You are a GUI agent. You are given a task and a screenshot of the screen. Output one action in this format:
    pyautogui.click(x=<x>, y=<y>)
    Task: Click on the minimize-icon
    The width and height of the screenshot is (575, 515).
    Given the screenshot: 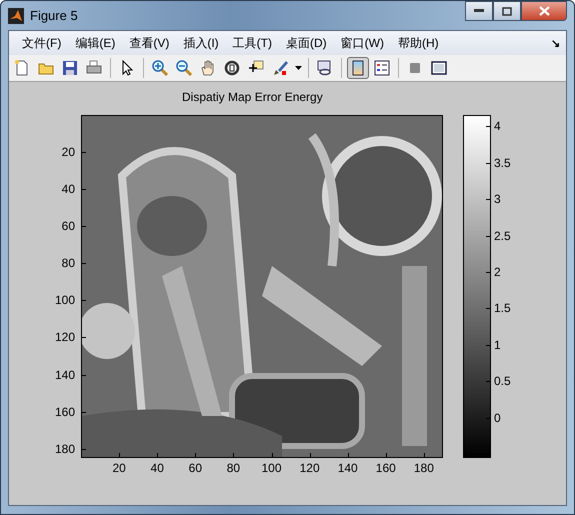 What is the action you would take?
    pyautogui.click(x=479, y=11)
    